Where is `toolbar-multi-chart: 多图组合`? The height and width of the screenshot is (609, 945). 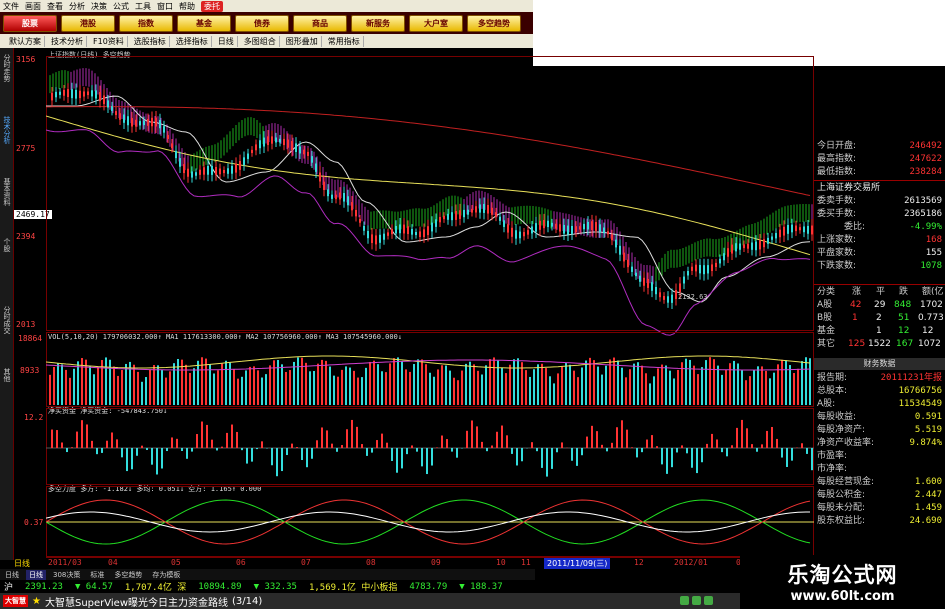
toolbar-multi-chart: 多图组合 is located at coordinates (260, 41).